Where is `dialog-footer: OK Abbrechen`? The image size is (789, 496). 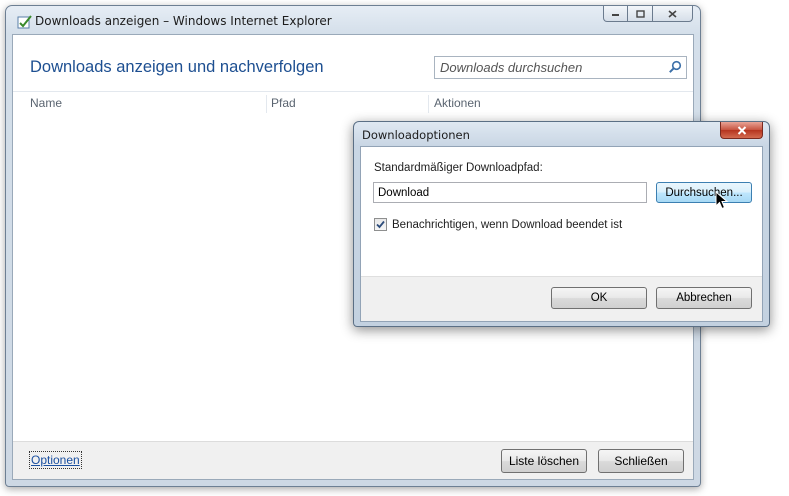 dialog-footer: OK Abbrechen is located at coordinates (561, 298).